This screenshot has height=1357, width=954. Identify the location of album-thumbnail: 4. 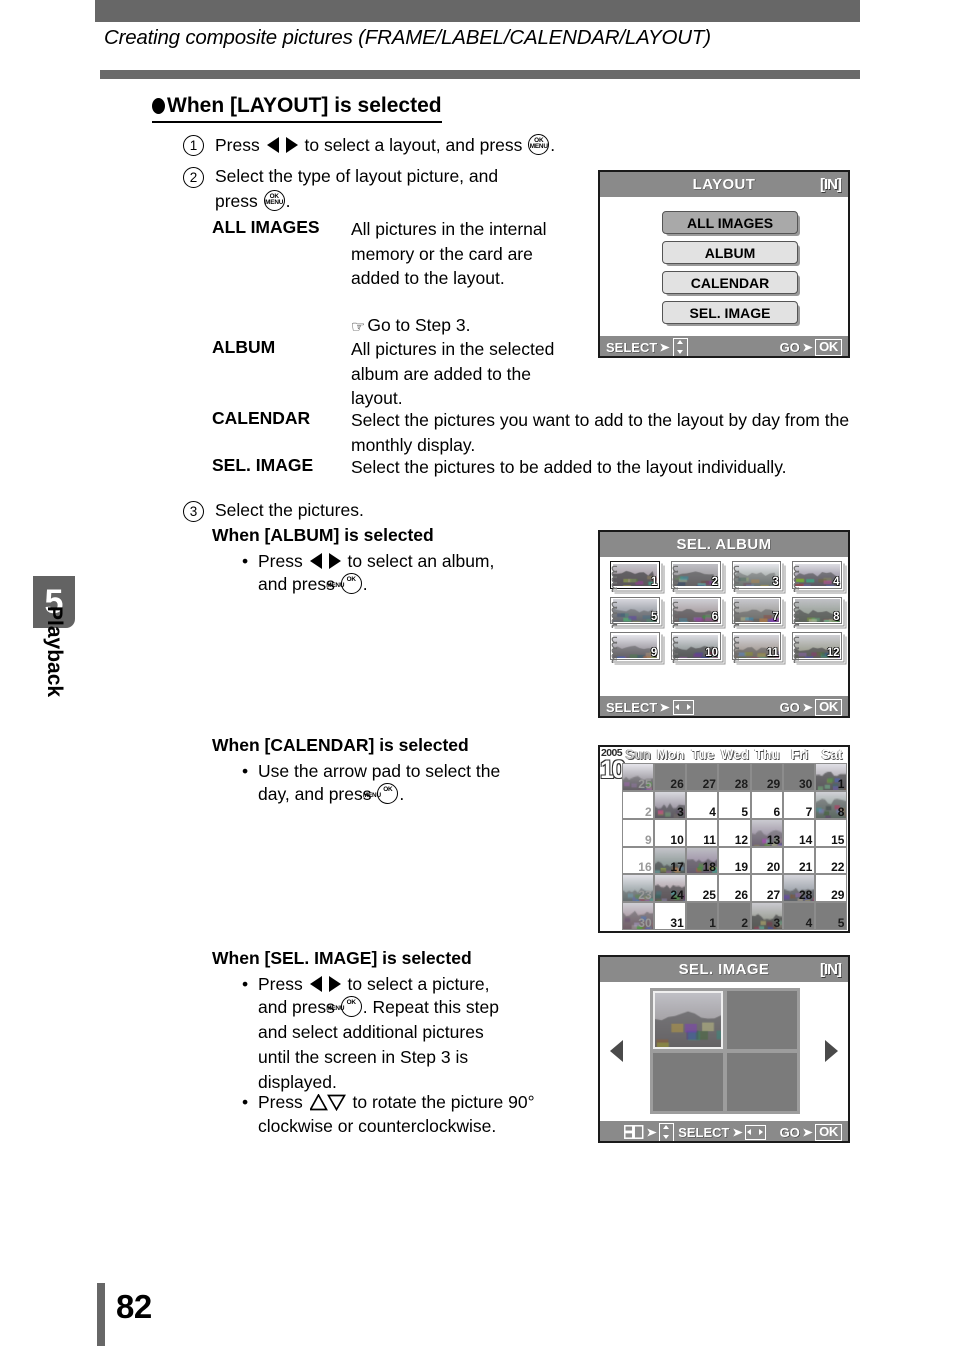
(815, 577).